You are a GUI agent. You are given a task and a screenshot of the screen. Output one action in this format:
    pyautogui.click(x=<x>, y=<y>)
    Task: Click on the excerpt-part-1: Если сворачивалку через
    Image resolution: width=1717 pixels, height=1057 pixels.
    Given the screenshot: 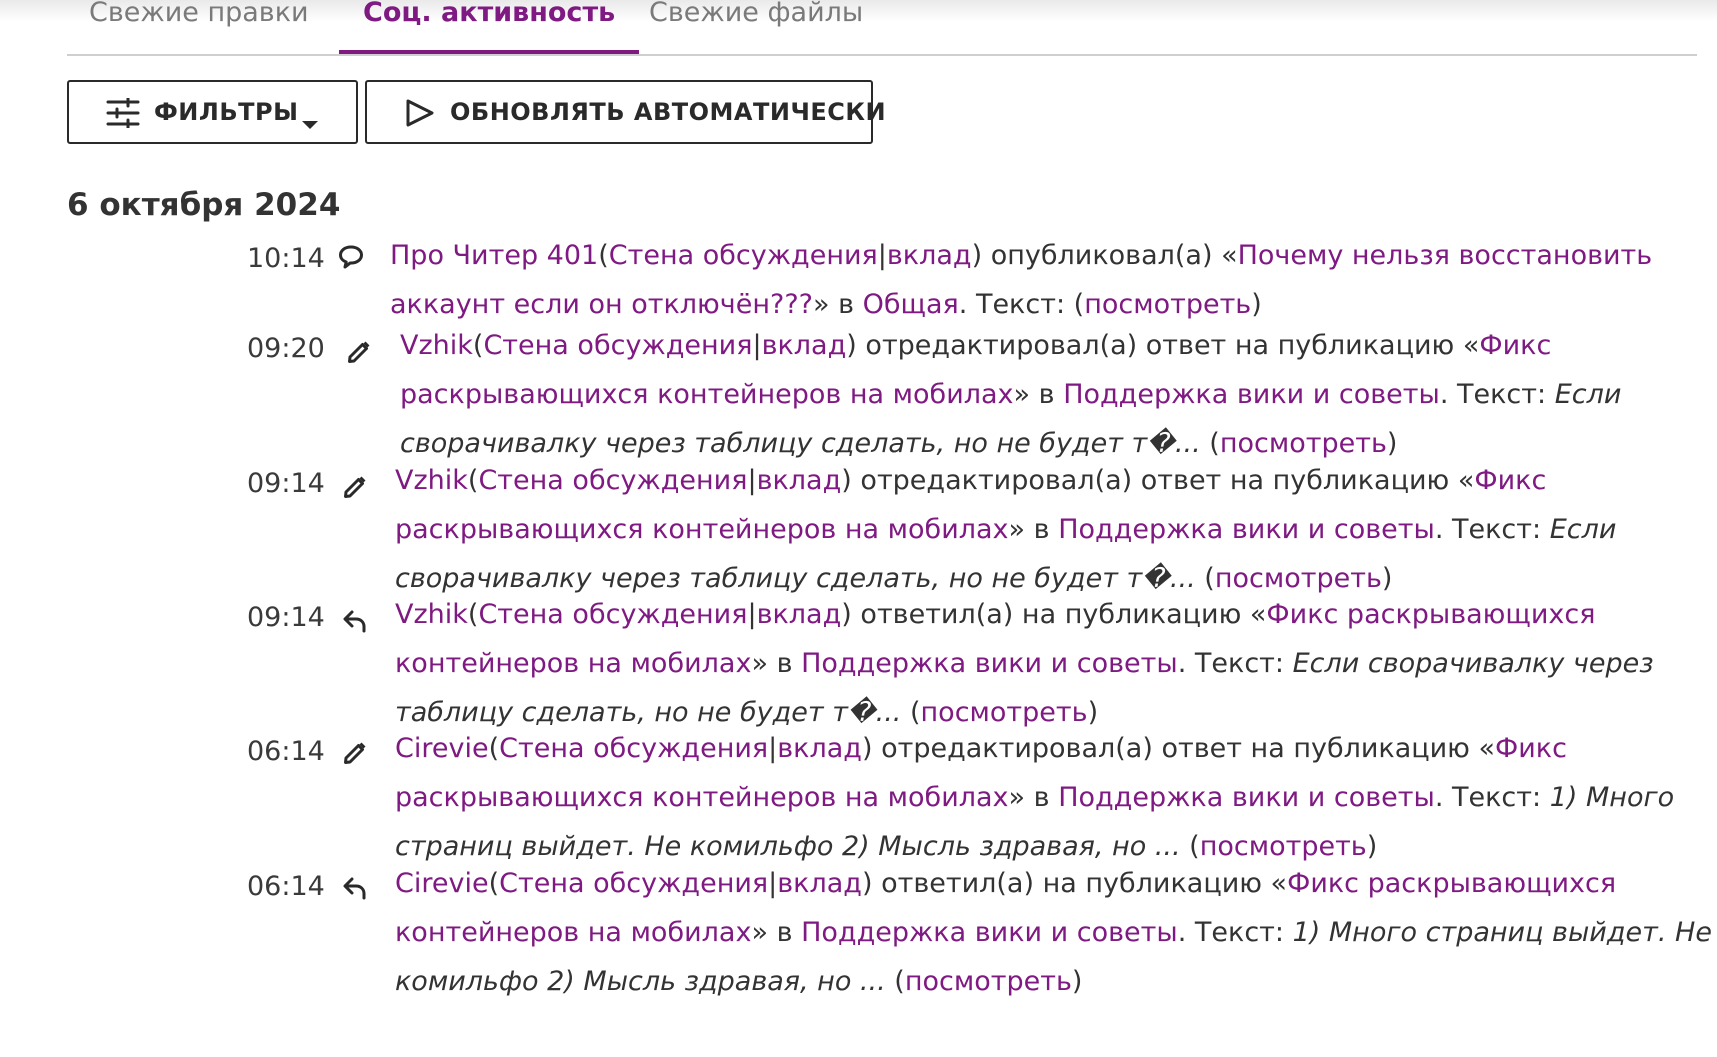 What is the action you would take?
    pyautogui.click(x=1473, y=663)
    